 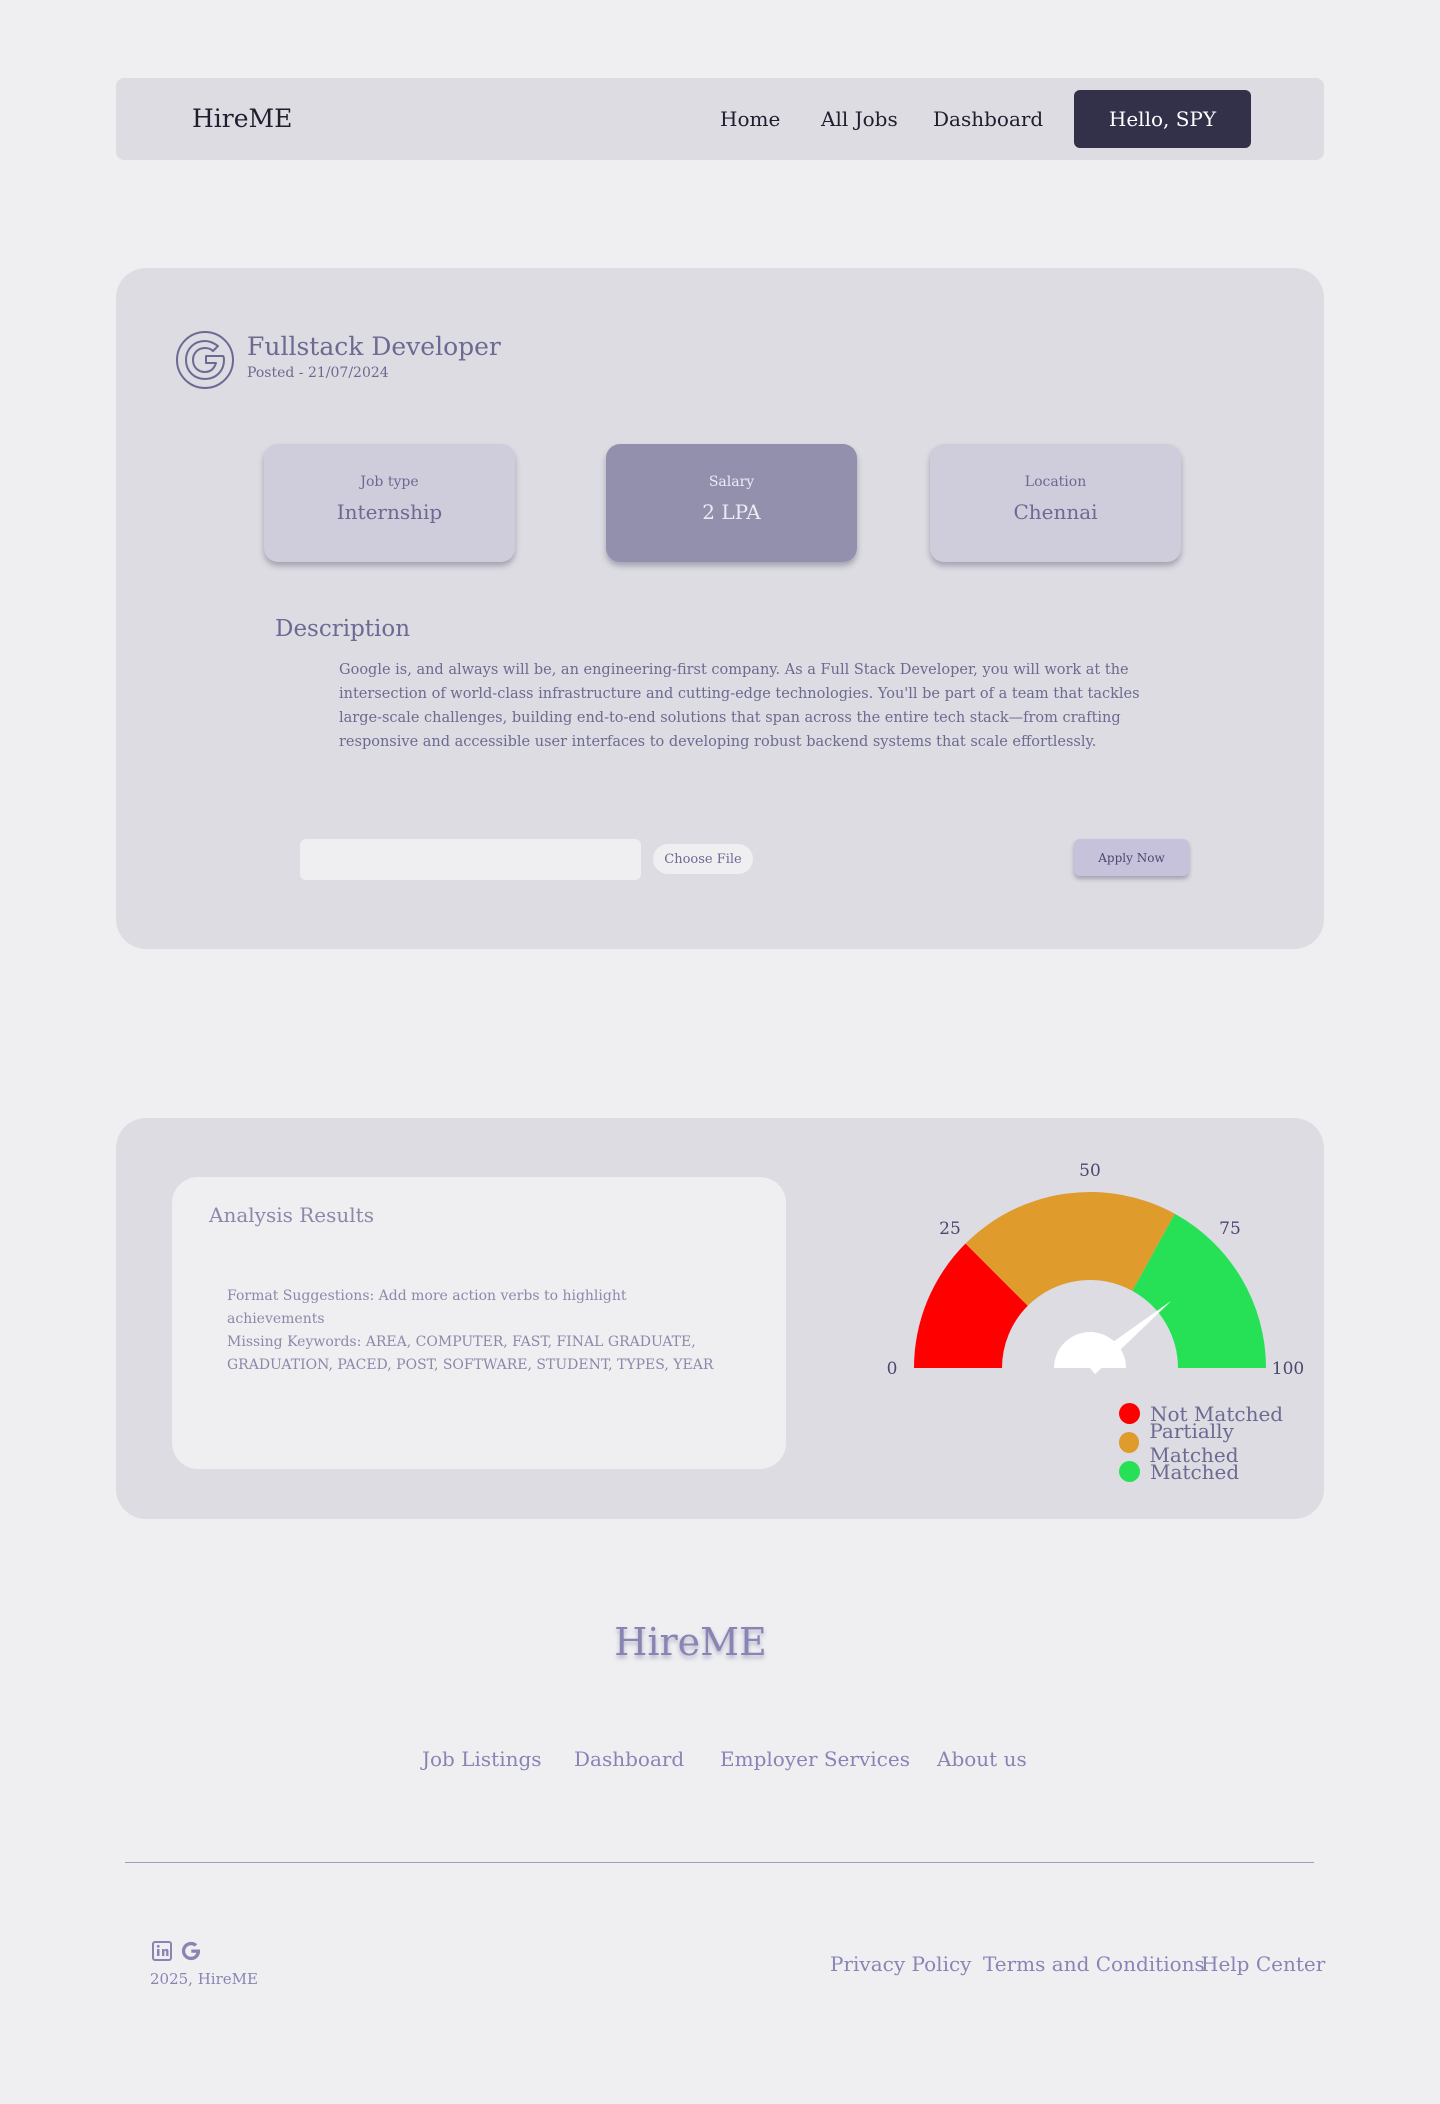 I want to click on gauge-legend: Not Matched Partially Matched Matched, so click(x=1221, y=1442).